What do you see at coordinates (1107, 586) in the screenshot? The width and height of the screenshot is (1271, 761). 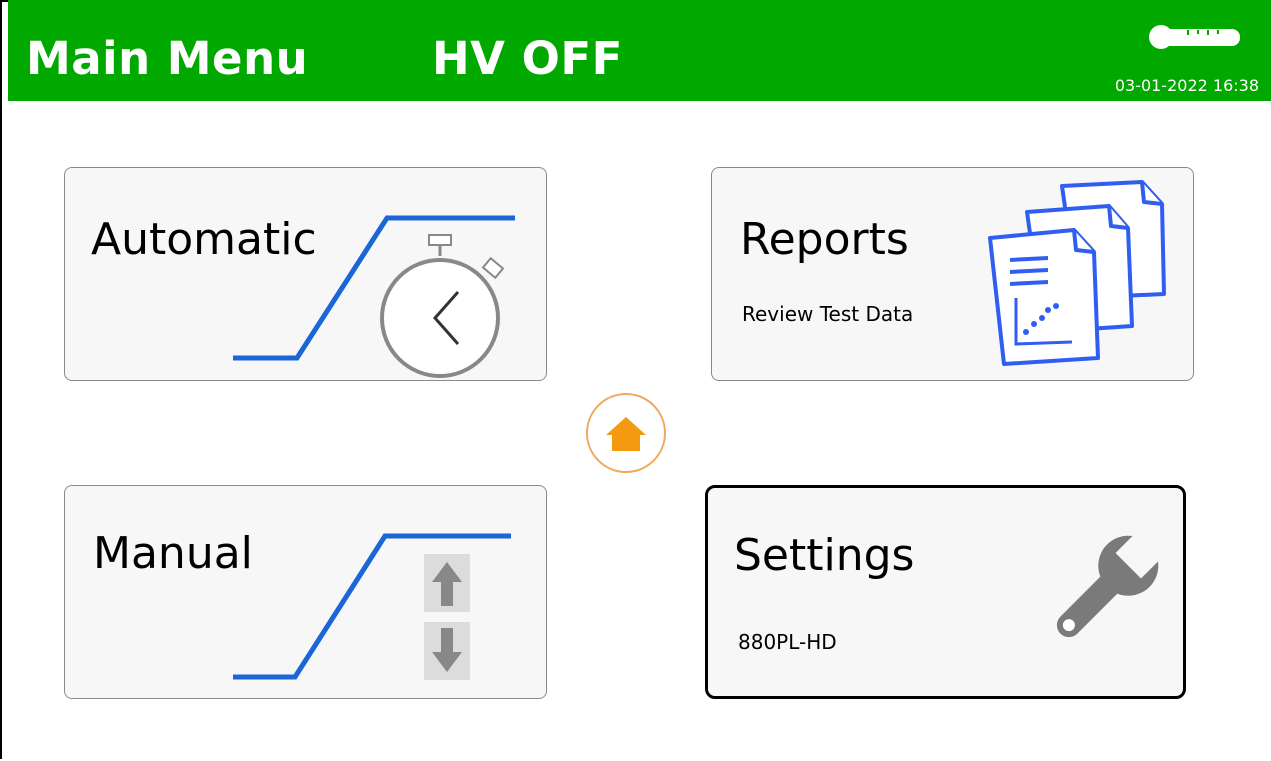 I see `wrench-icon` at bounding box center [1107, 586].